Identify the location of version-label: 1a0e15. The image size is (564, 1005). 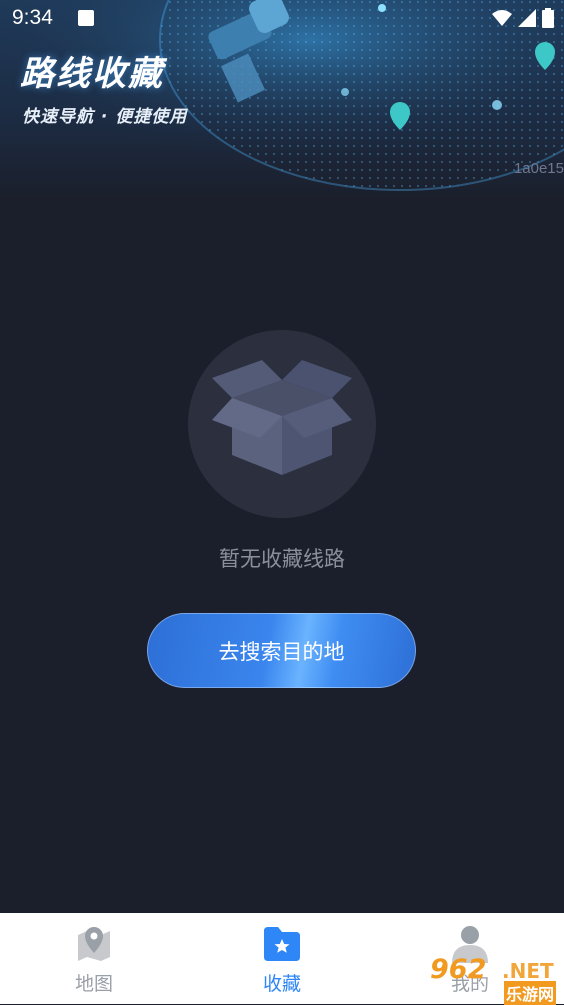
(538, 168).